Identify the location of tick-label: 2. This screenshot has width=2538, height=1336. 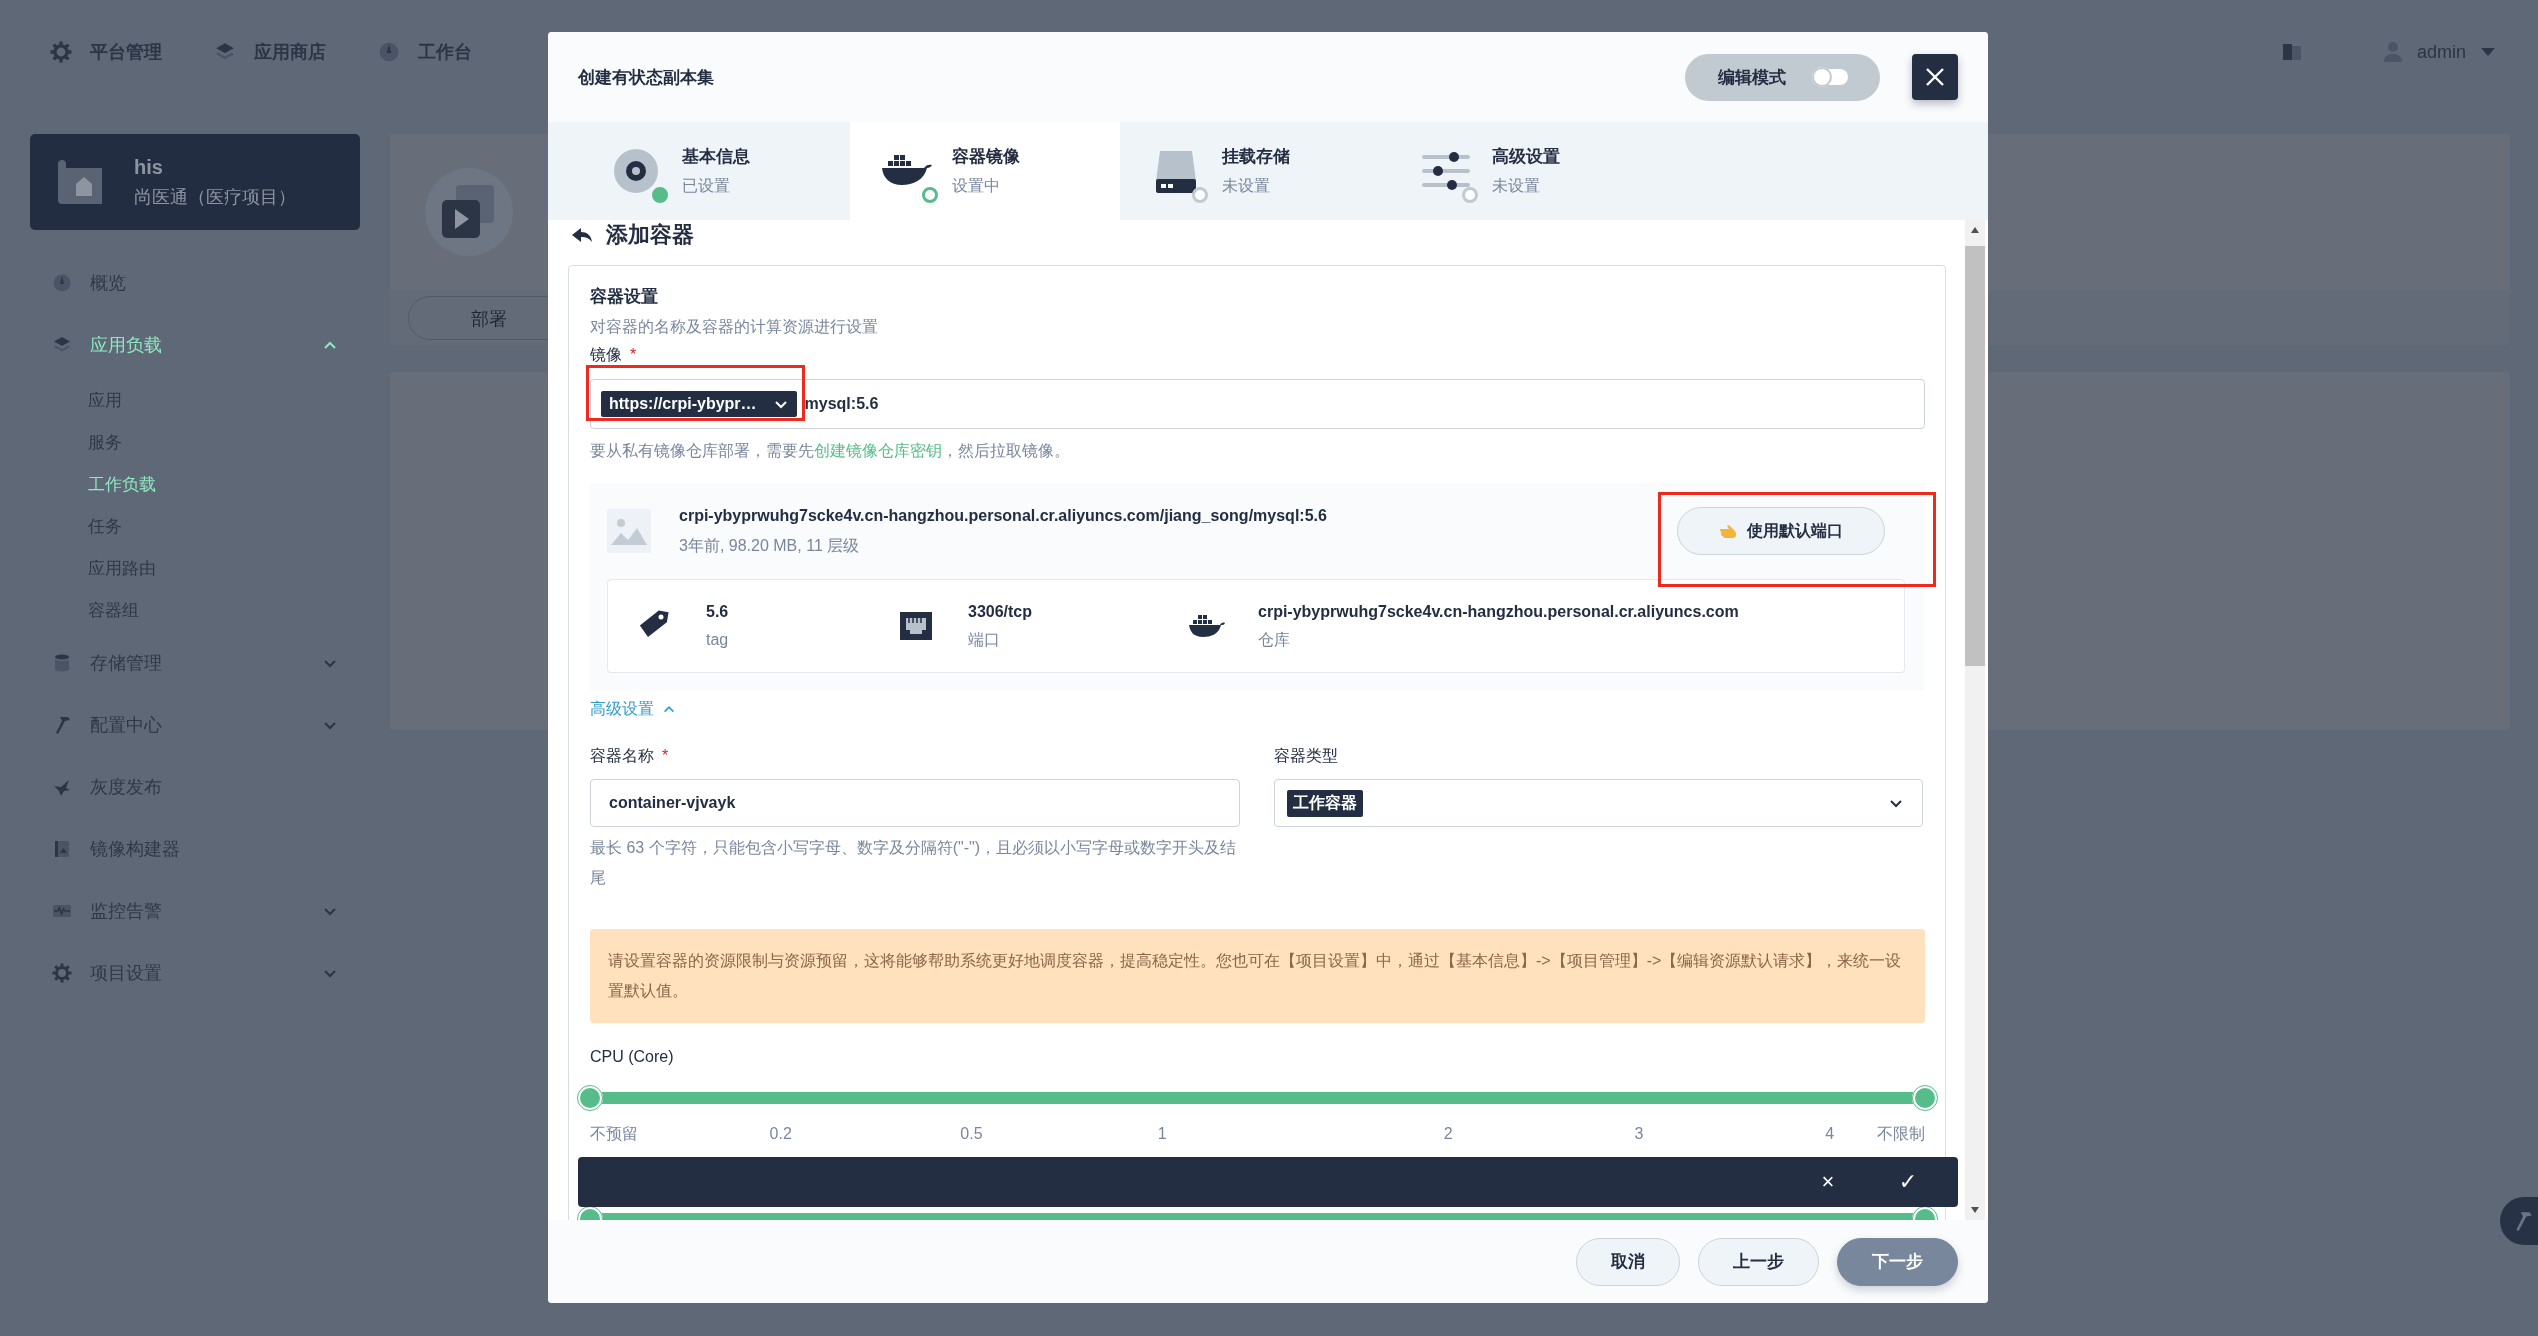
(1448, 1134).